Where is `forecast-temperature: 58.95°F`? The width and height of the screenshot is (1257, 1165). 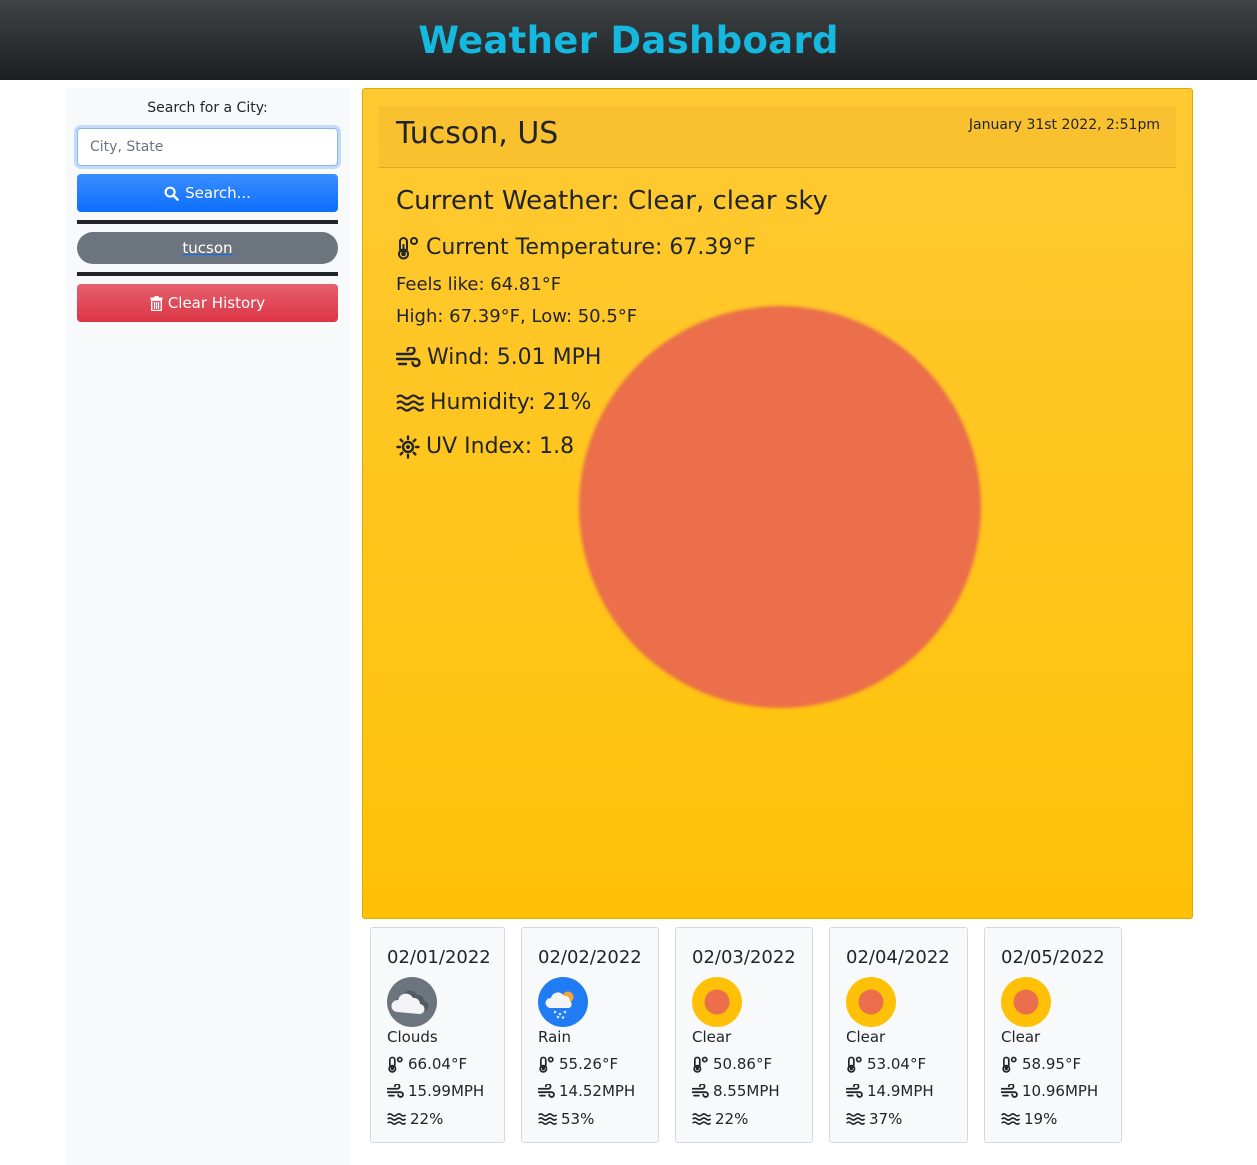 forecast-temperature: 58.95°F is located at coordinates (1041, 1064).